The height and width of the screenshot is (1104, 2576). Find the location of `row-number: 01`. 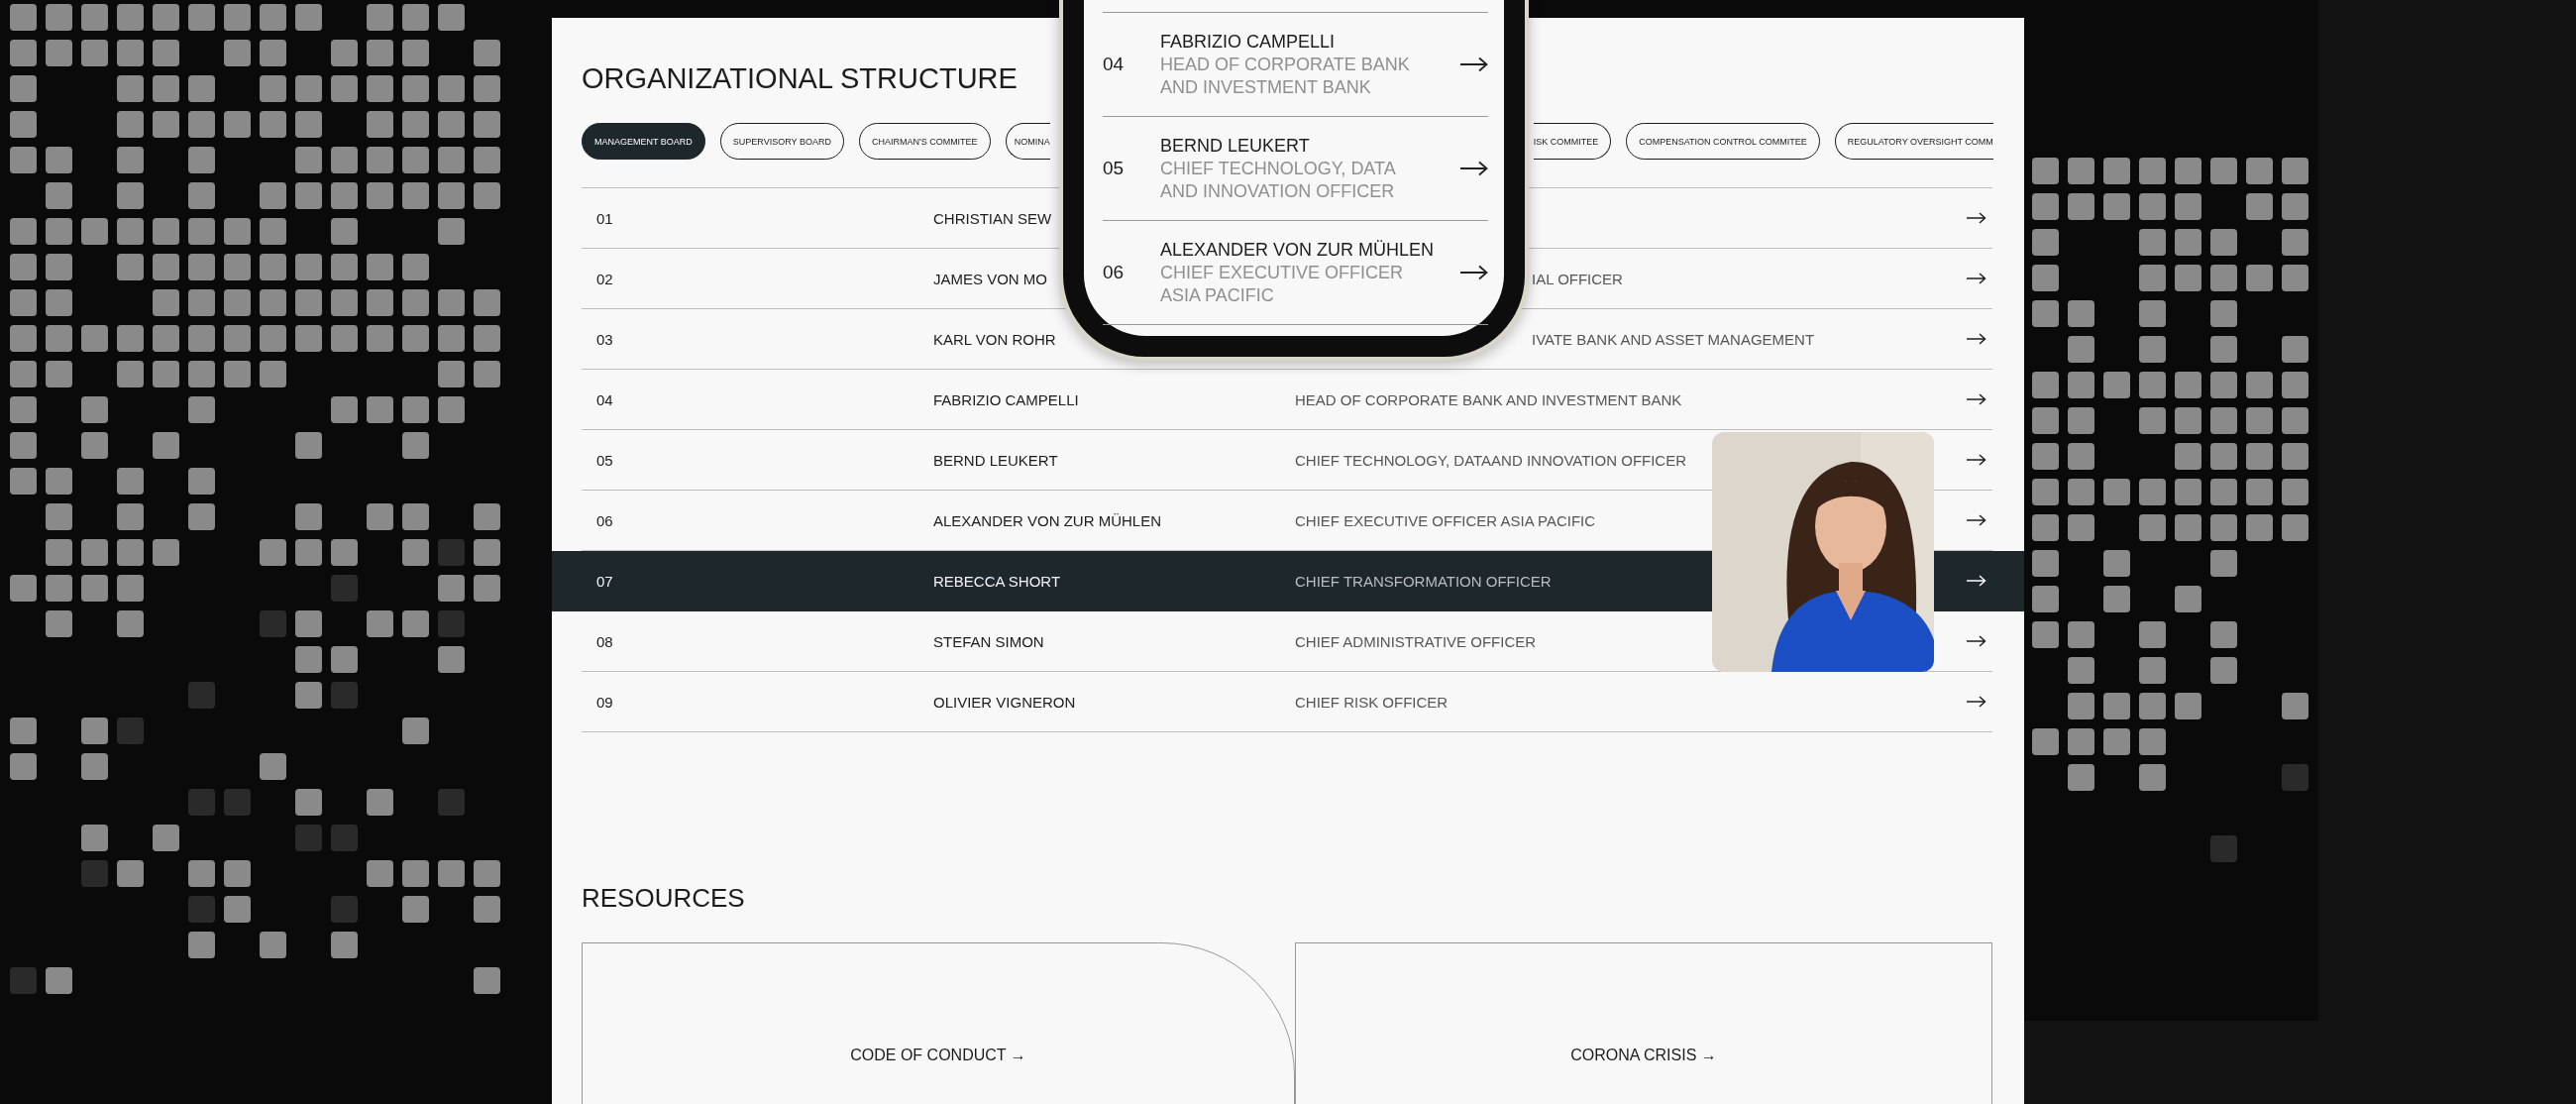

row-number: 01 is located at coordinates (605, 218).